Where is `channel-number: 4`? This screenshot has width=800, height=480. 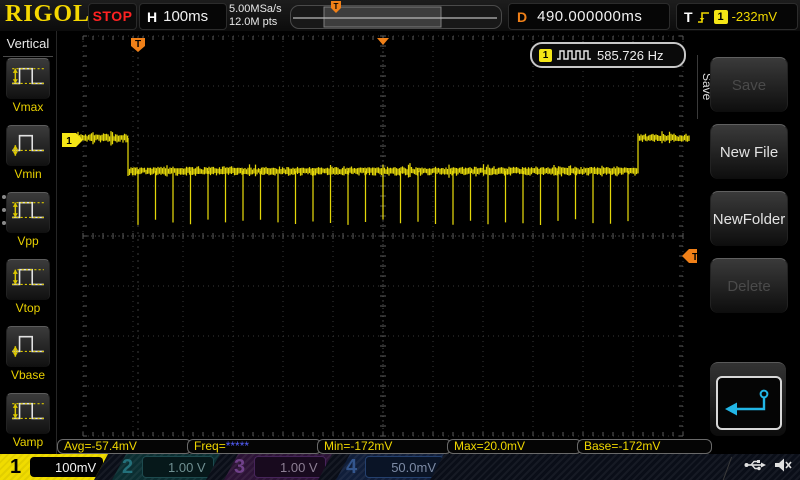
channel-number: 4 is located at coordinates (352, 466).